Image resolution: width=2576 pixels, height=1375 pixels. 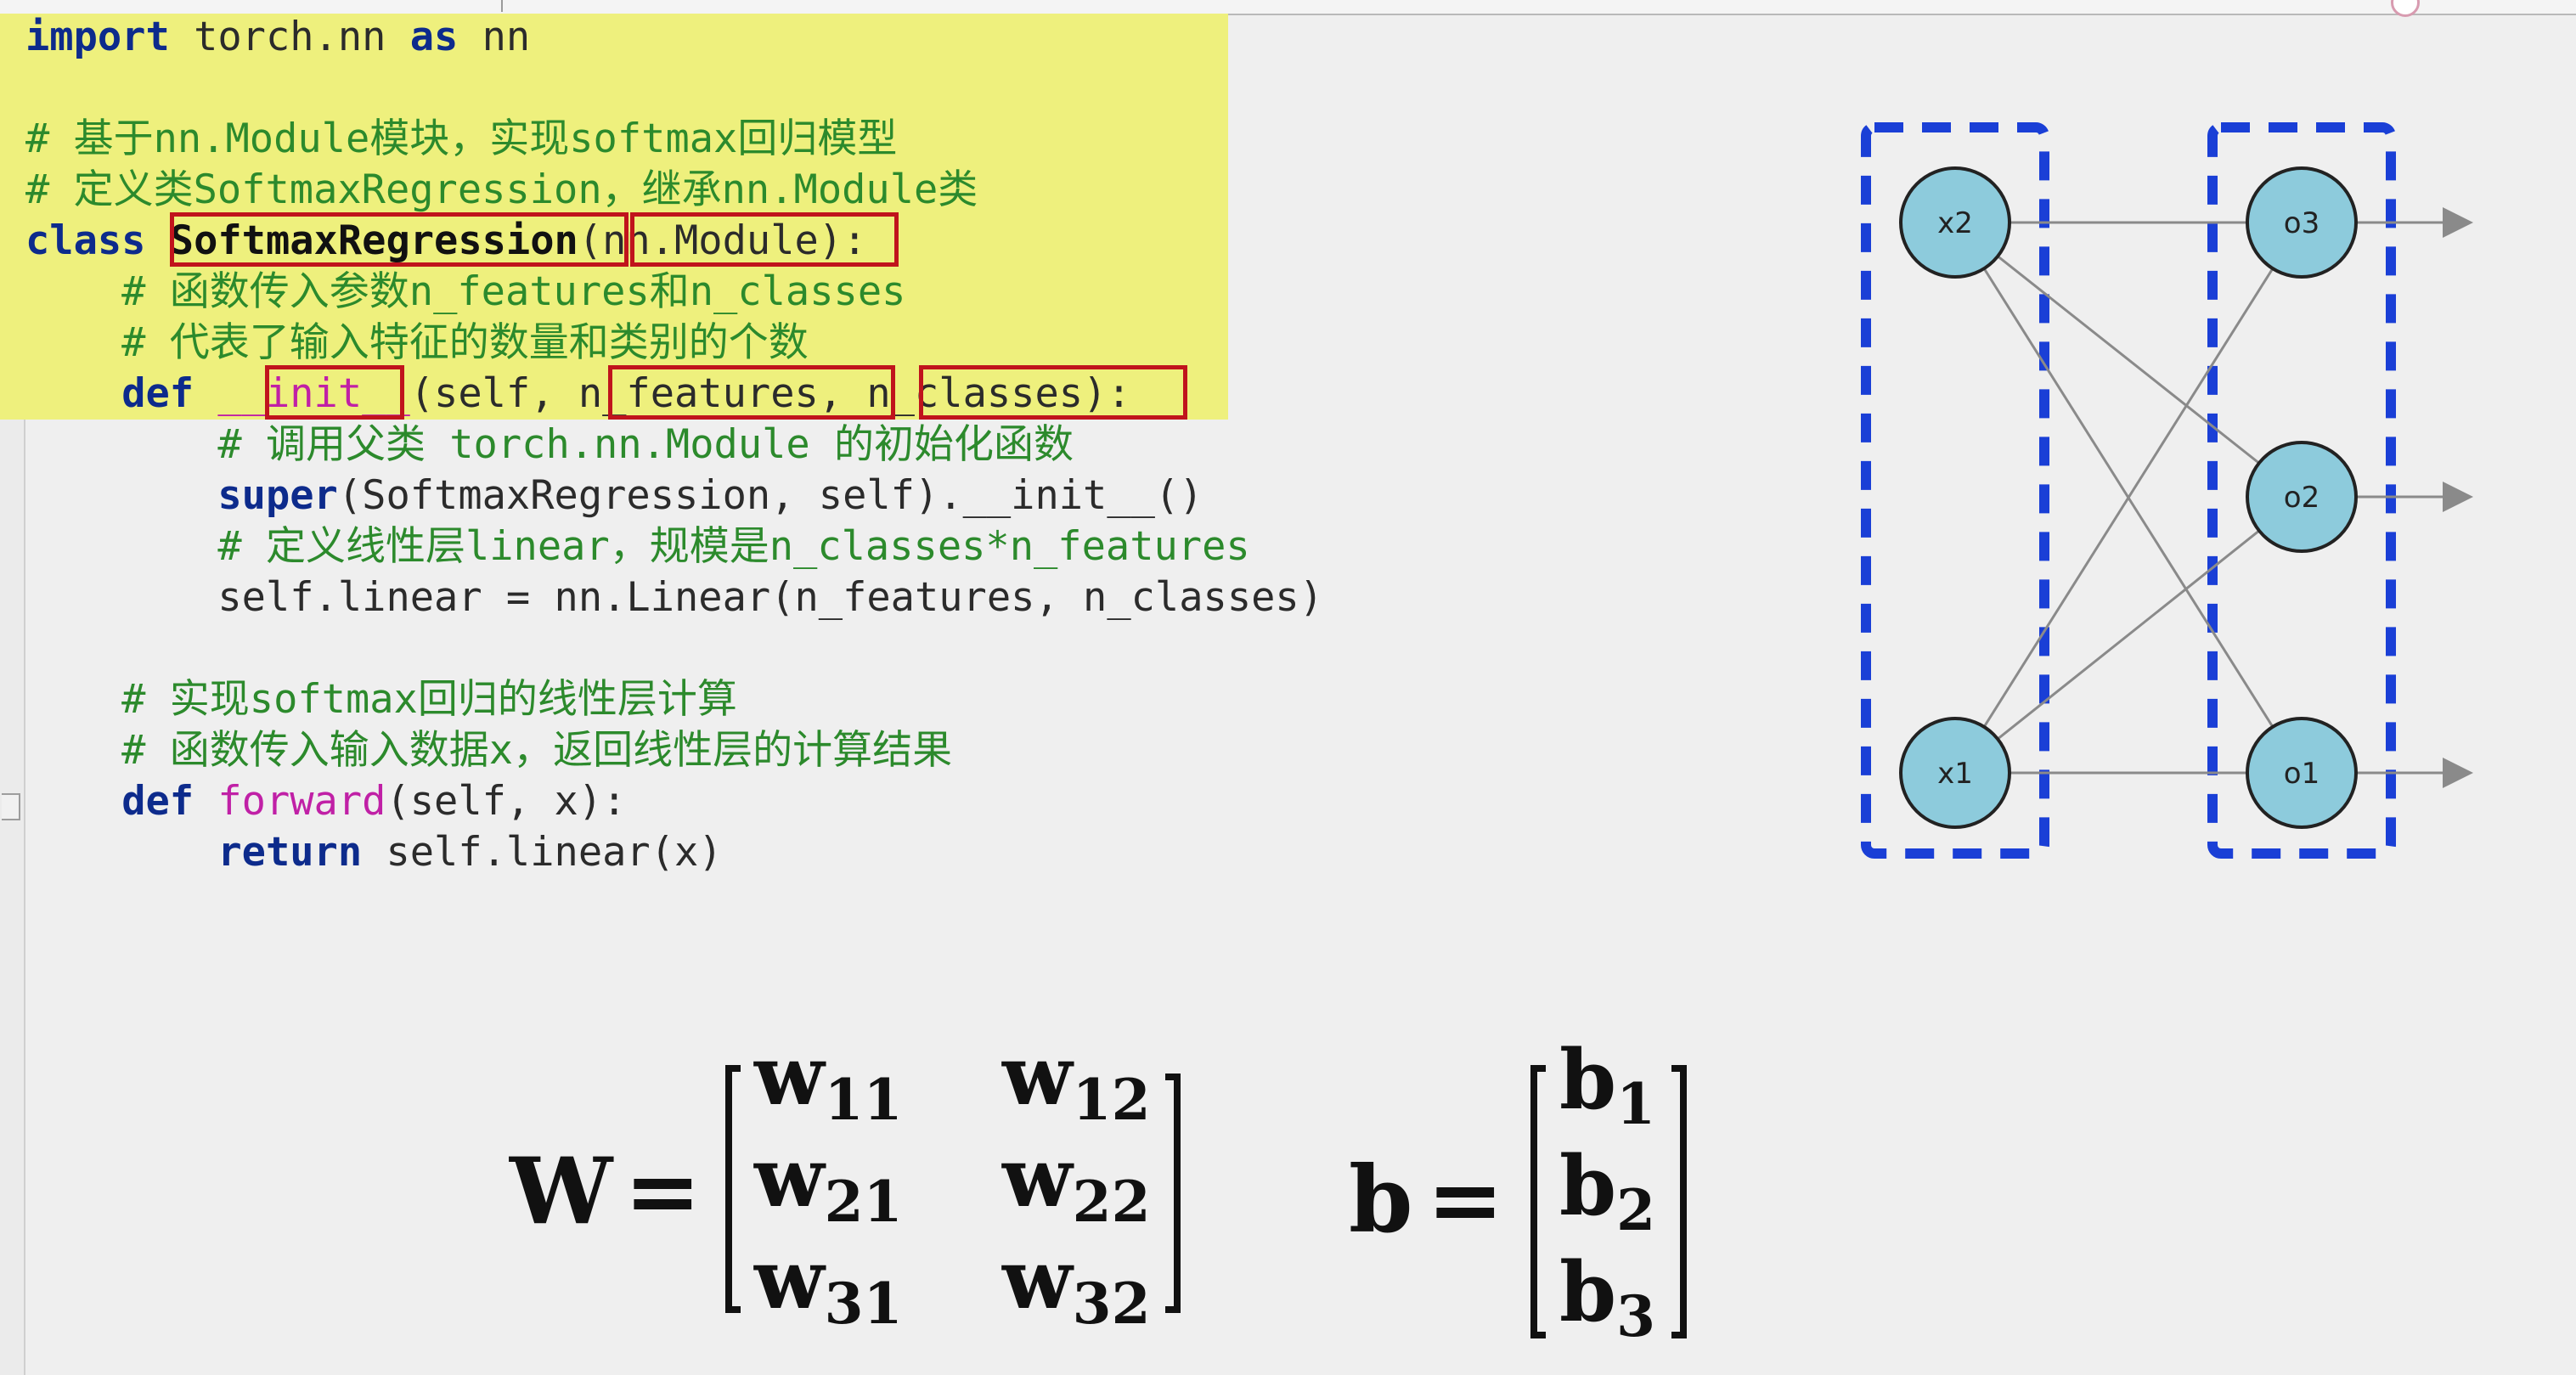 I want to click on matrix-entry: w31, so click(x=828, y=1284).